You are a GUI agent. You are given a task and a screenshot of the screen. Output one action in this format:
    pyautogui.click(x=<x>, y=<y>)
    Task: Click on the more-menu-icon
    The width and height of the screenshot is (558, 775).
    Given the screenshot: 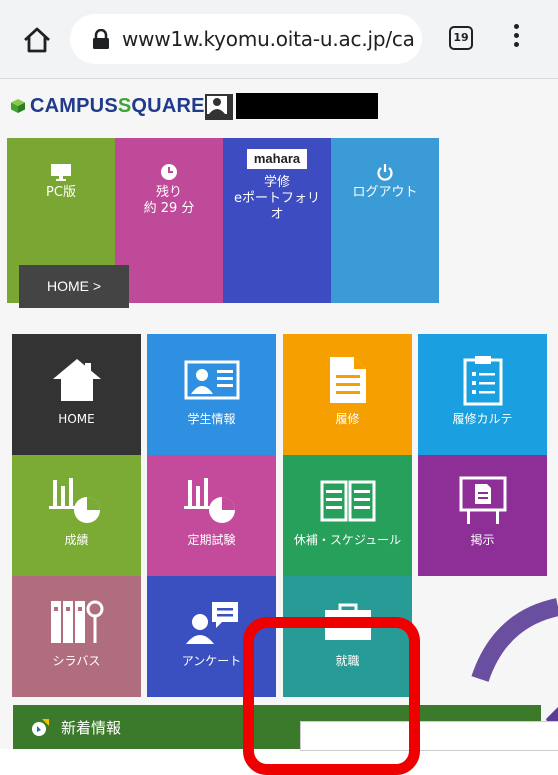 What is the action you would take?
    pyautogui.click(x=516, y=39)
    